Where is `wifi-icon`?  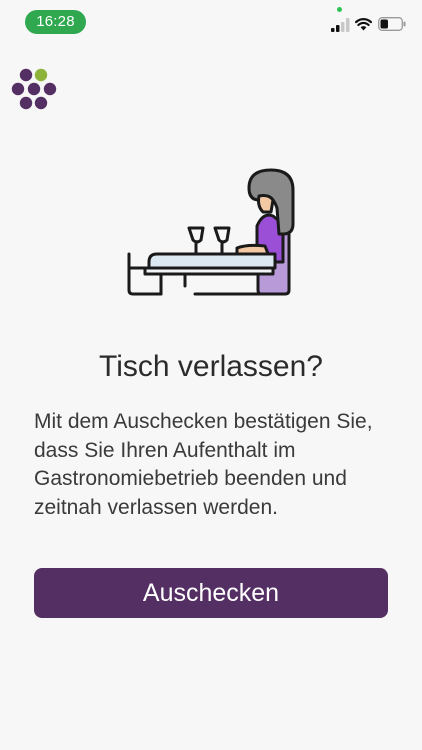 wifi-icon is located at coordinates (363, 24).